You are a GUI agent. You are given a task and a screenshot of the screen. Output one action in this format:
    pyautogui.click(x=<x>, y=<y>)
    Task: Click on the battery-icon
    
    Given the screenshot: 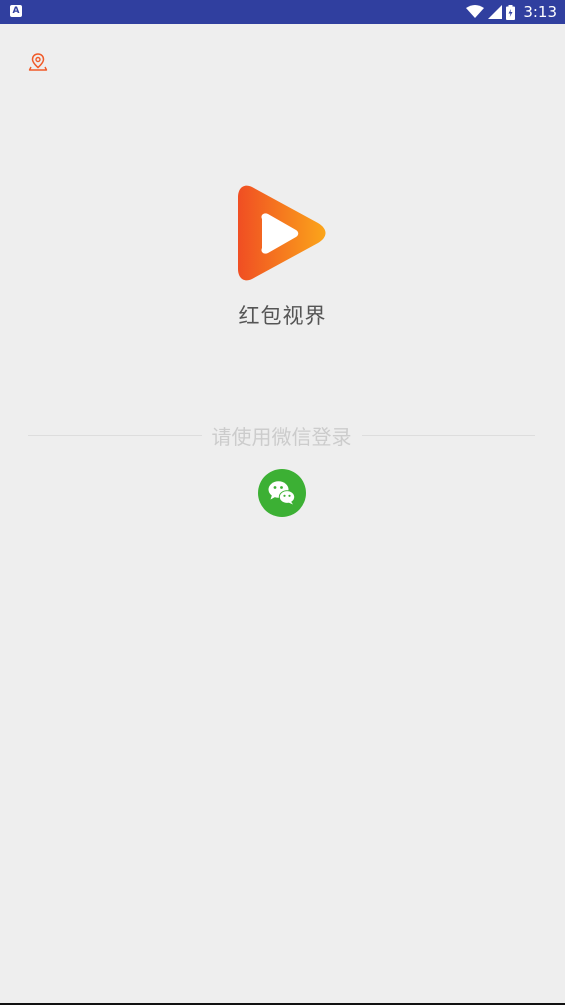 What is the action you would take?
    pyautogui.click(x=511, y=12)
    